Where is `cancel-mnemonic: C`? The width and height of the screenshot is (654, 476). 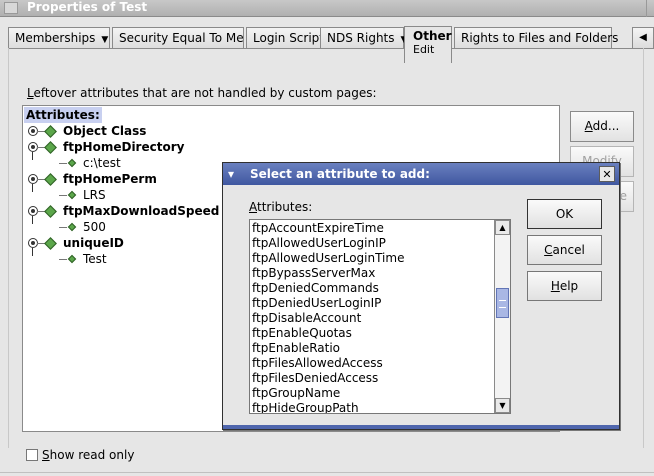
cancel-mnemonic: C is located at coordinates (548, 250).